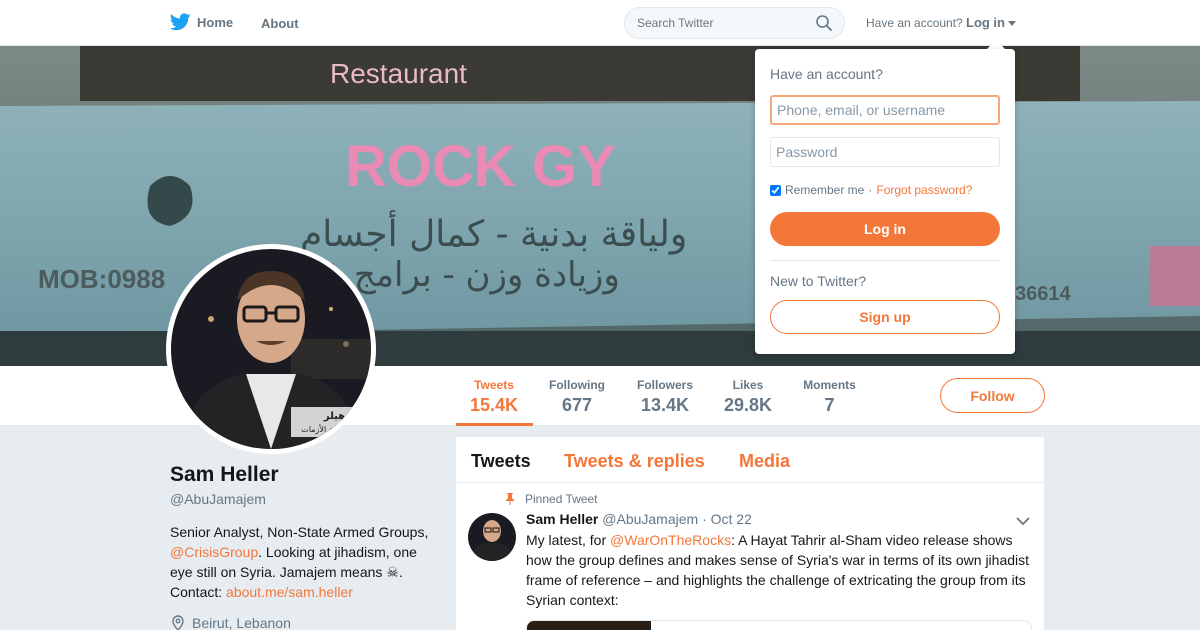 The height and width of the screenshot is (630, 1200). Describe the element at coordinates (562, 519) in the screenshot. I see `tweet-author-name: Sam Heller` at that location.